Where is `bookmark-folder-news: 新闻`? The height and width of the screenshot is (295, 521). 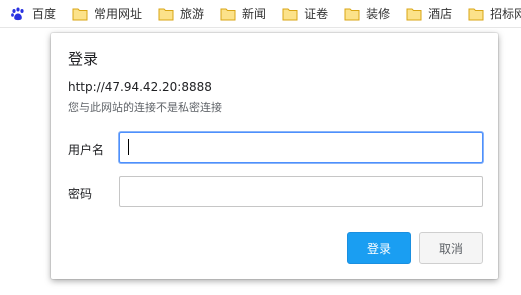
bookmark-folder-news: 新闻 is located at coordinates (243, 14).